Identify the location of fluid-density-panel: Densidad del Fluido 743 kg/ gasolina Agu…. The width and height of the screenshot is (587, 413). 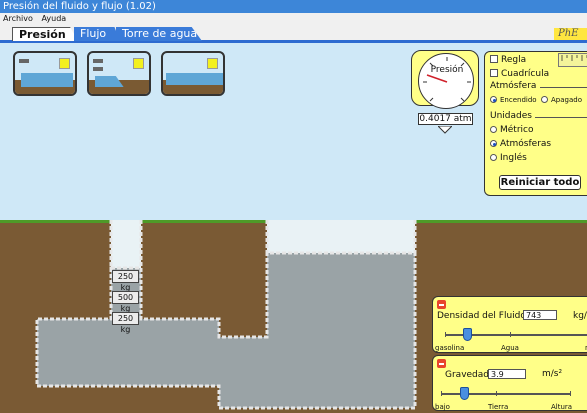
(509, 324).